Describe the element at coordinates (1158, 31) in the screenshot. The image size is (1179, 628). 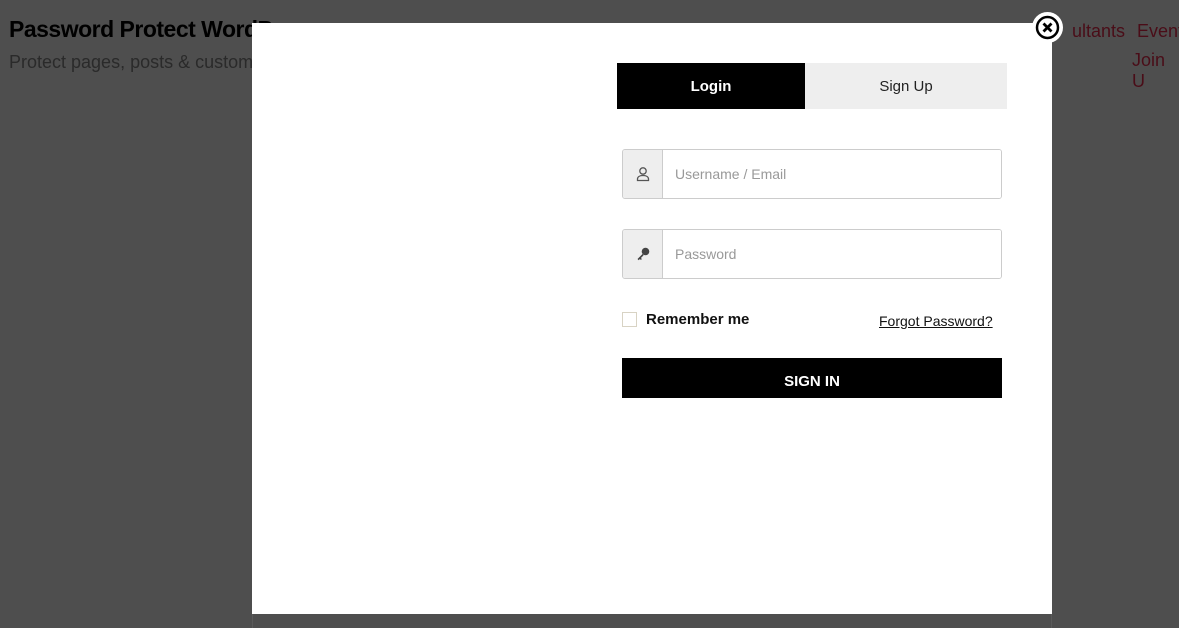
I see `nav-events: Event` at that location.